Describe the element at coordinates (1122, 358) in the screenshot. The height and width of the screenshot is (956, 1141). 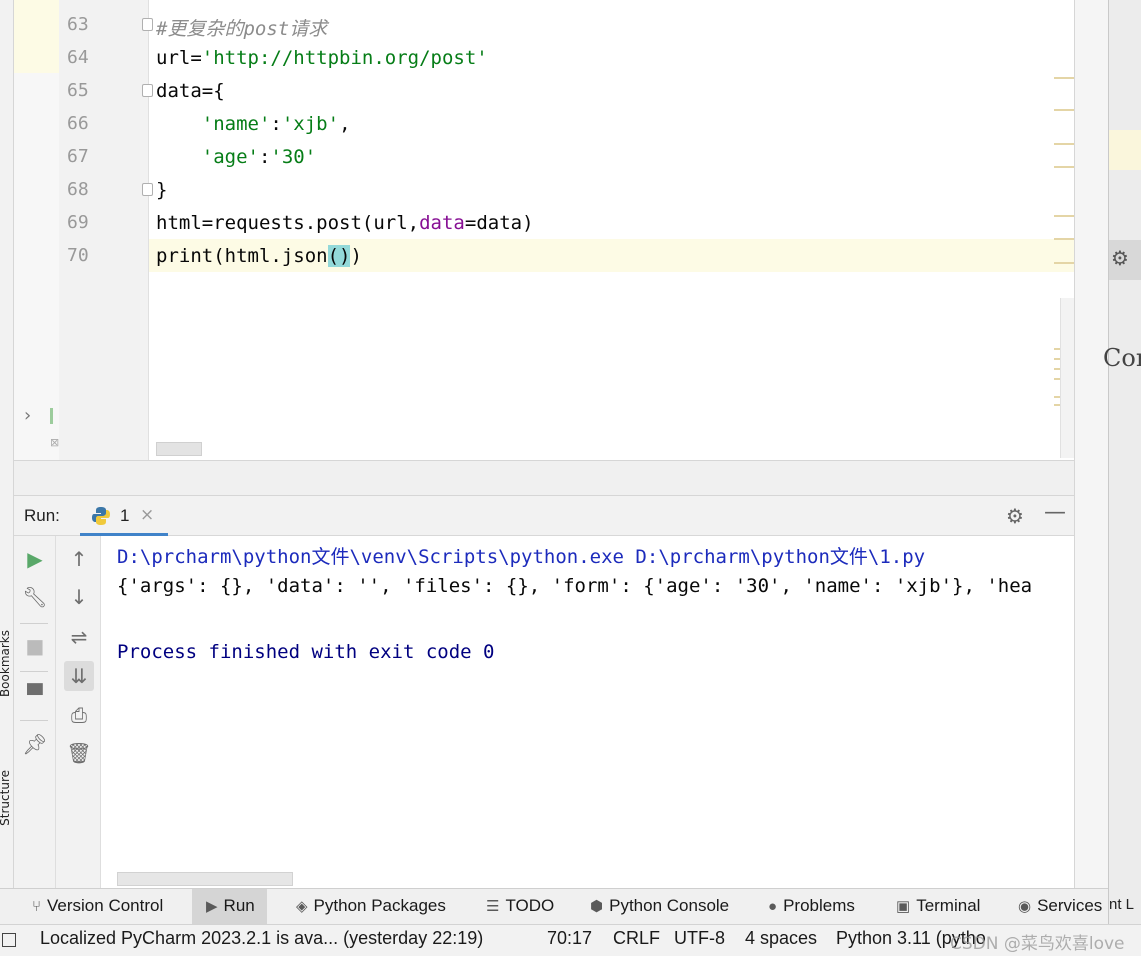
I see `partial-heading: Con` at that location.